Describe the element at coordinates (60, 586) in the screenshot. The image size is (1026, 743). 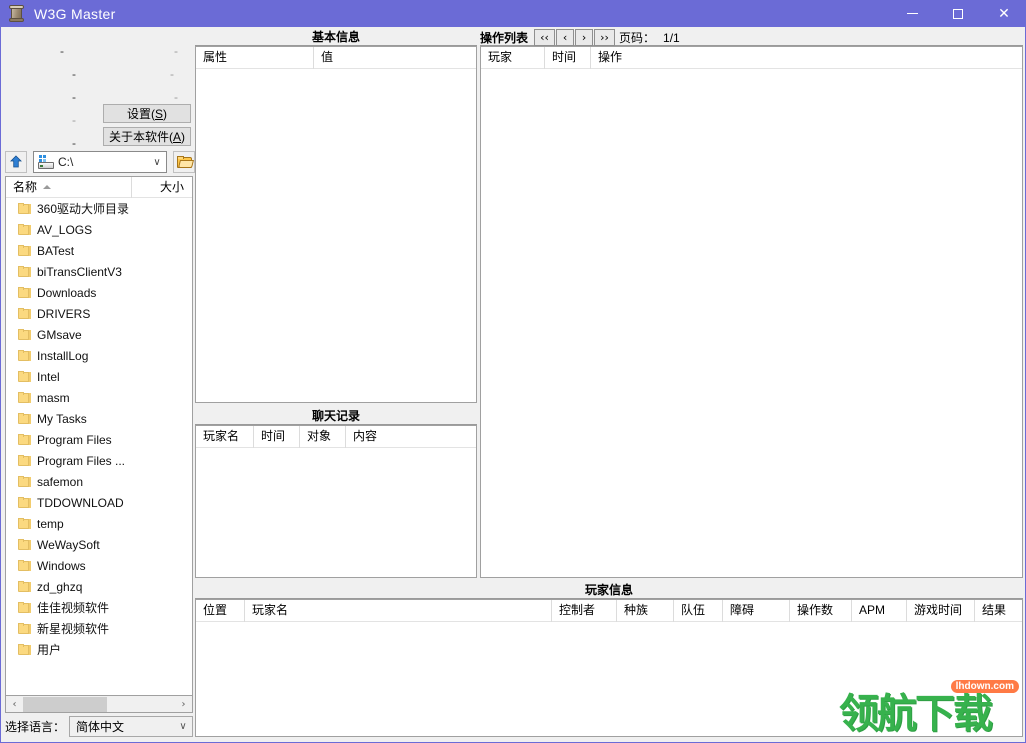
I see `file-list-item-label: zd_ghzq` at that location.